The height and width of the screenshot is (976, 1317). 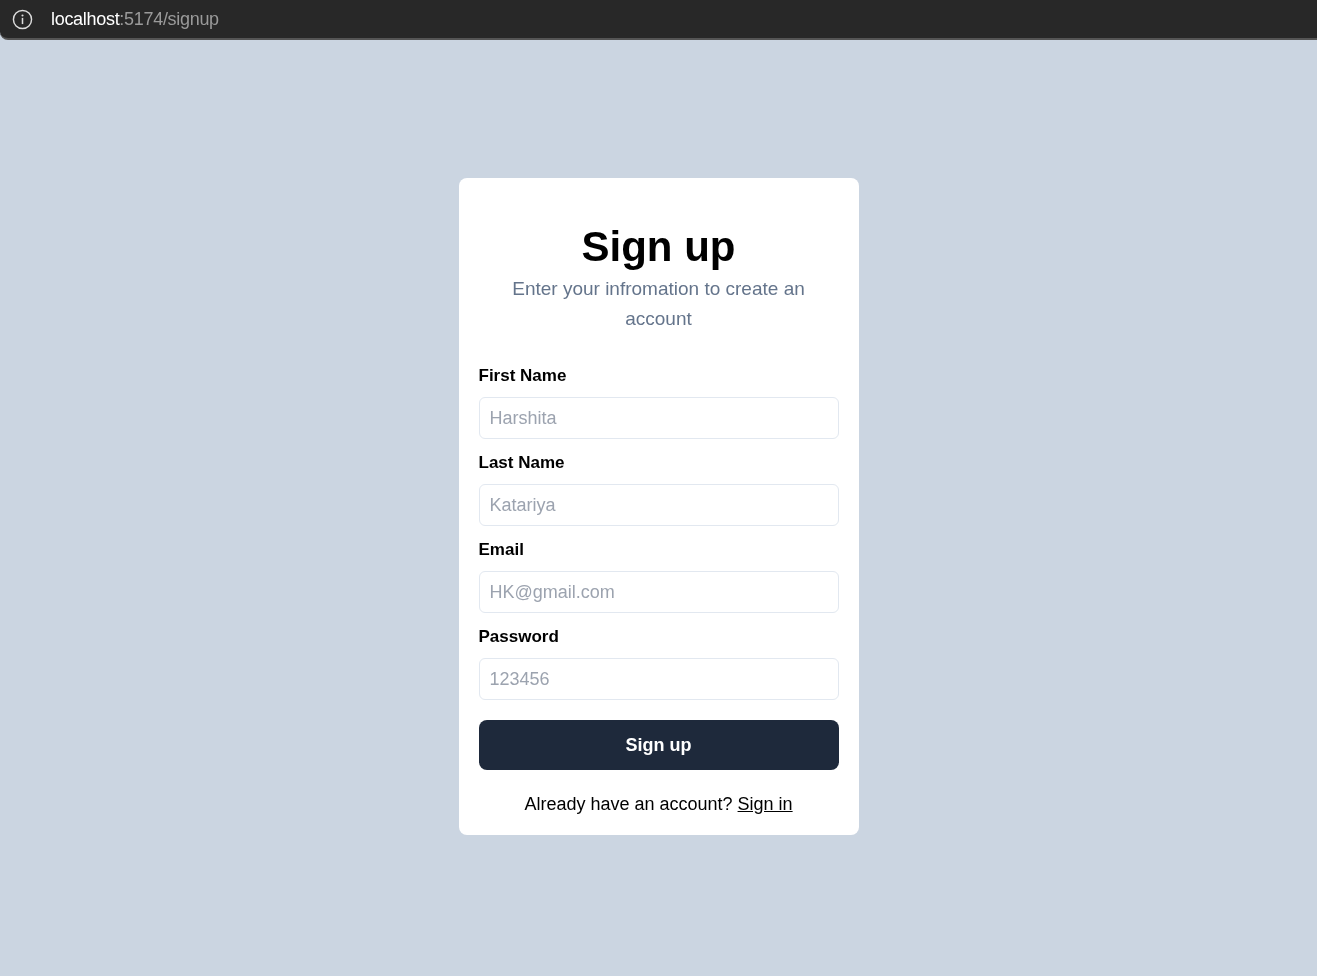 I want to click on signin-link: Sign in, so click(x=765, y=804).